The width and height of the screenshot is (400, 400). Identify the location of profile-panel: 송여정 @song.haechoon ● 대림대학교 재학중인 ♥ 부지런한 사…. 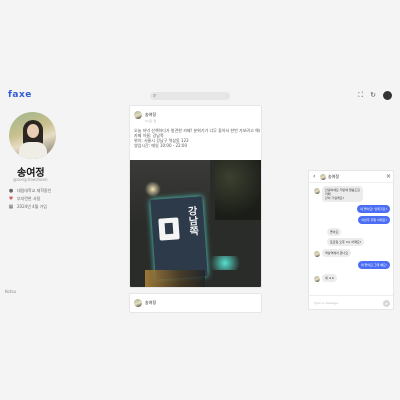
(50, 208).